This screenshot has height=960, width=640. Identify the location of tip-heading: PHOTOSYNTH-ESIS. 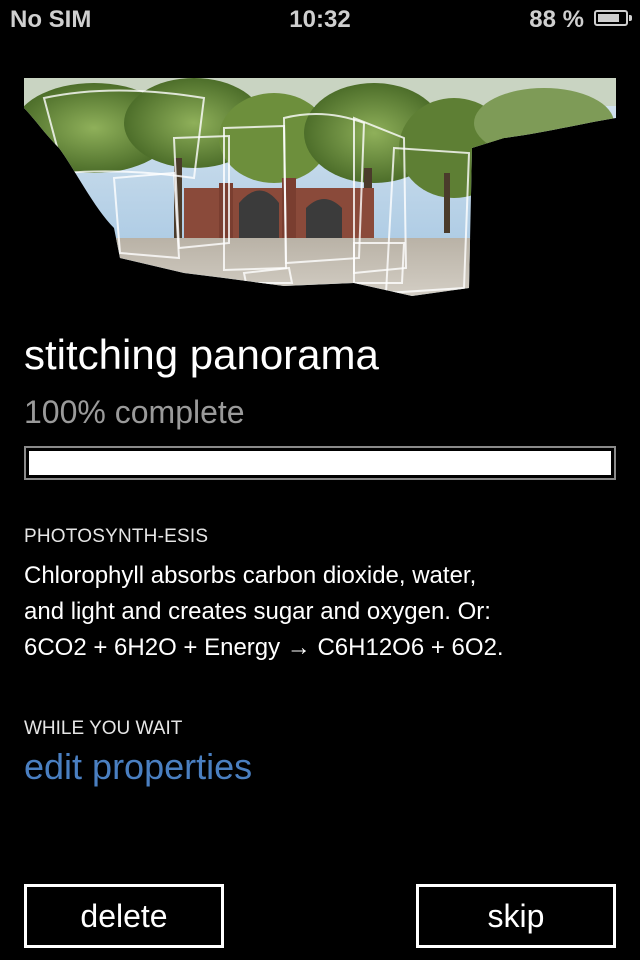
(116, 536).